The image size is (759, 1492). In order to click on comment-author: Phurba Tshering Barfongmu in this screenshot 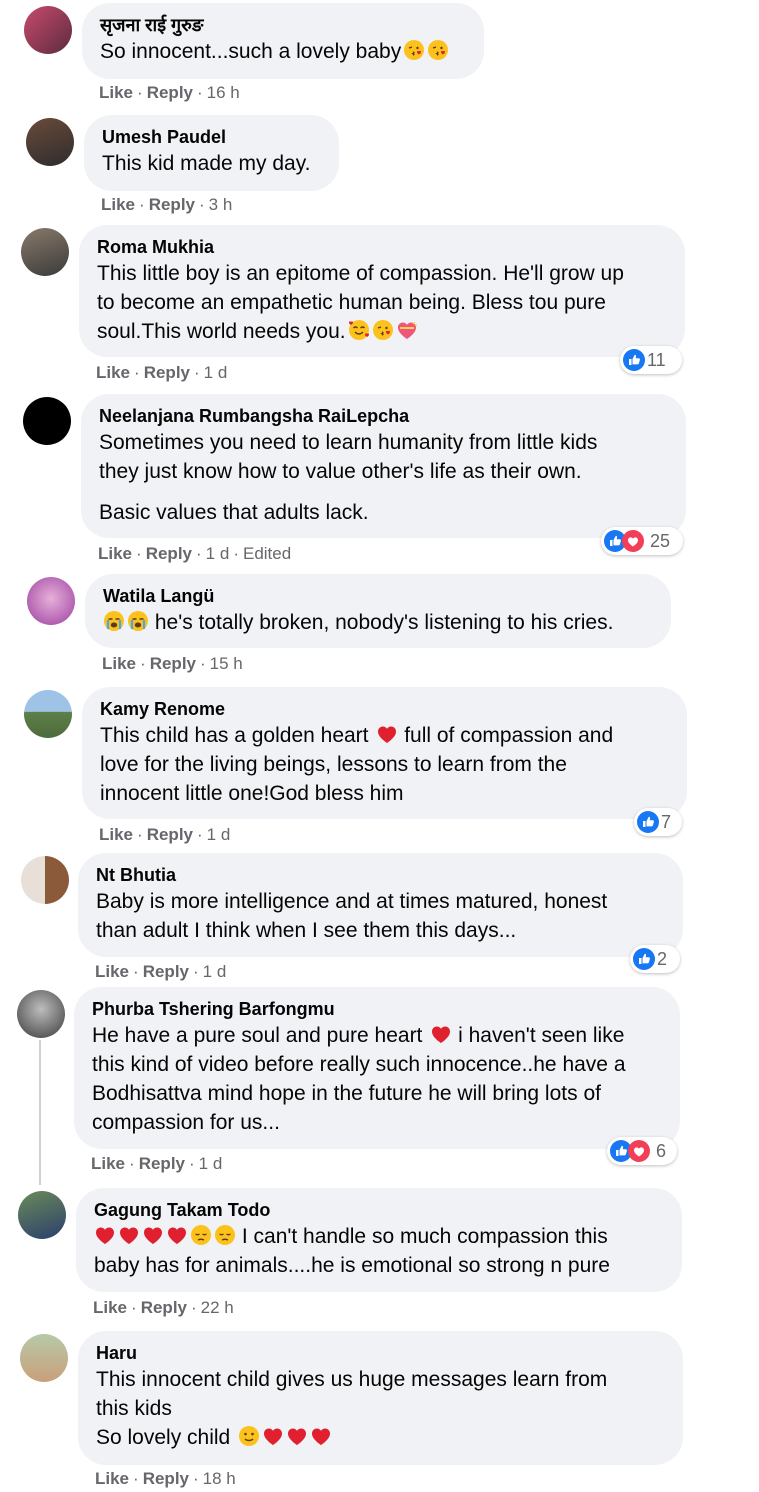, I will do `click(377, 1009)`.